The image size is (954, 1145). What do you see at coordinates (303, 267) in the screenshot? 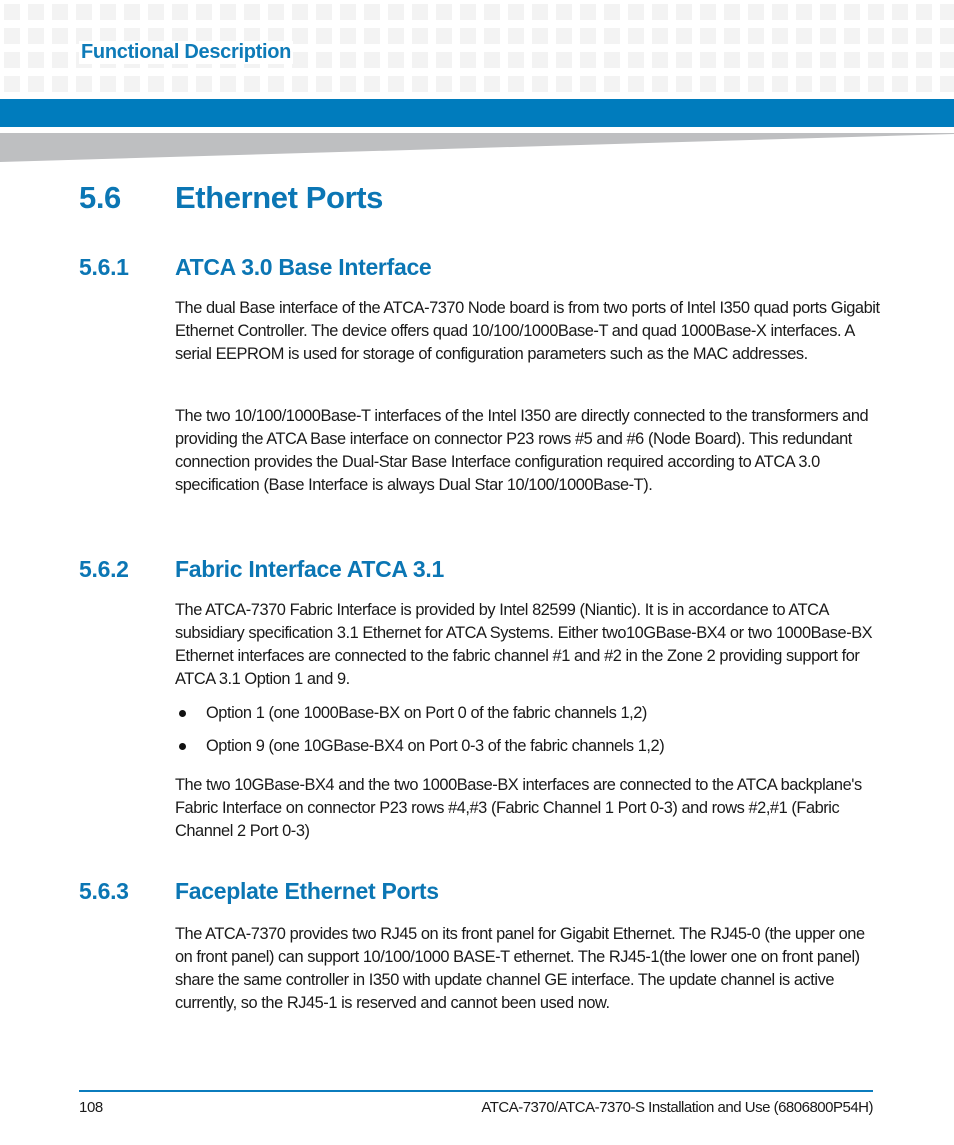
I see `subsection-title: ATCA 3.0 Base Interface` at bounding box center [303, 267].